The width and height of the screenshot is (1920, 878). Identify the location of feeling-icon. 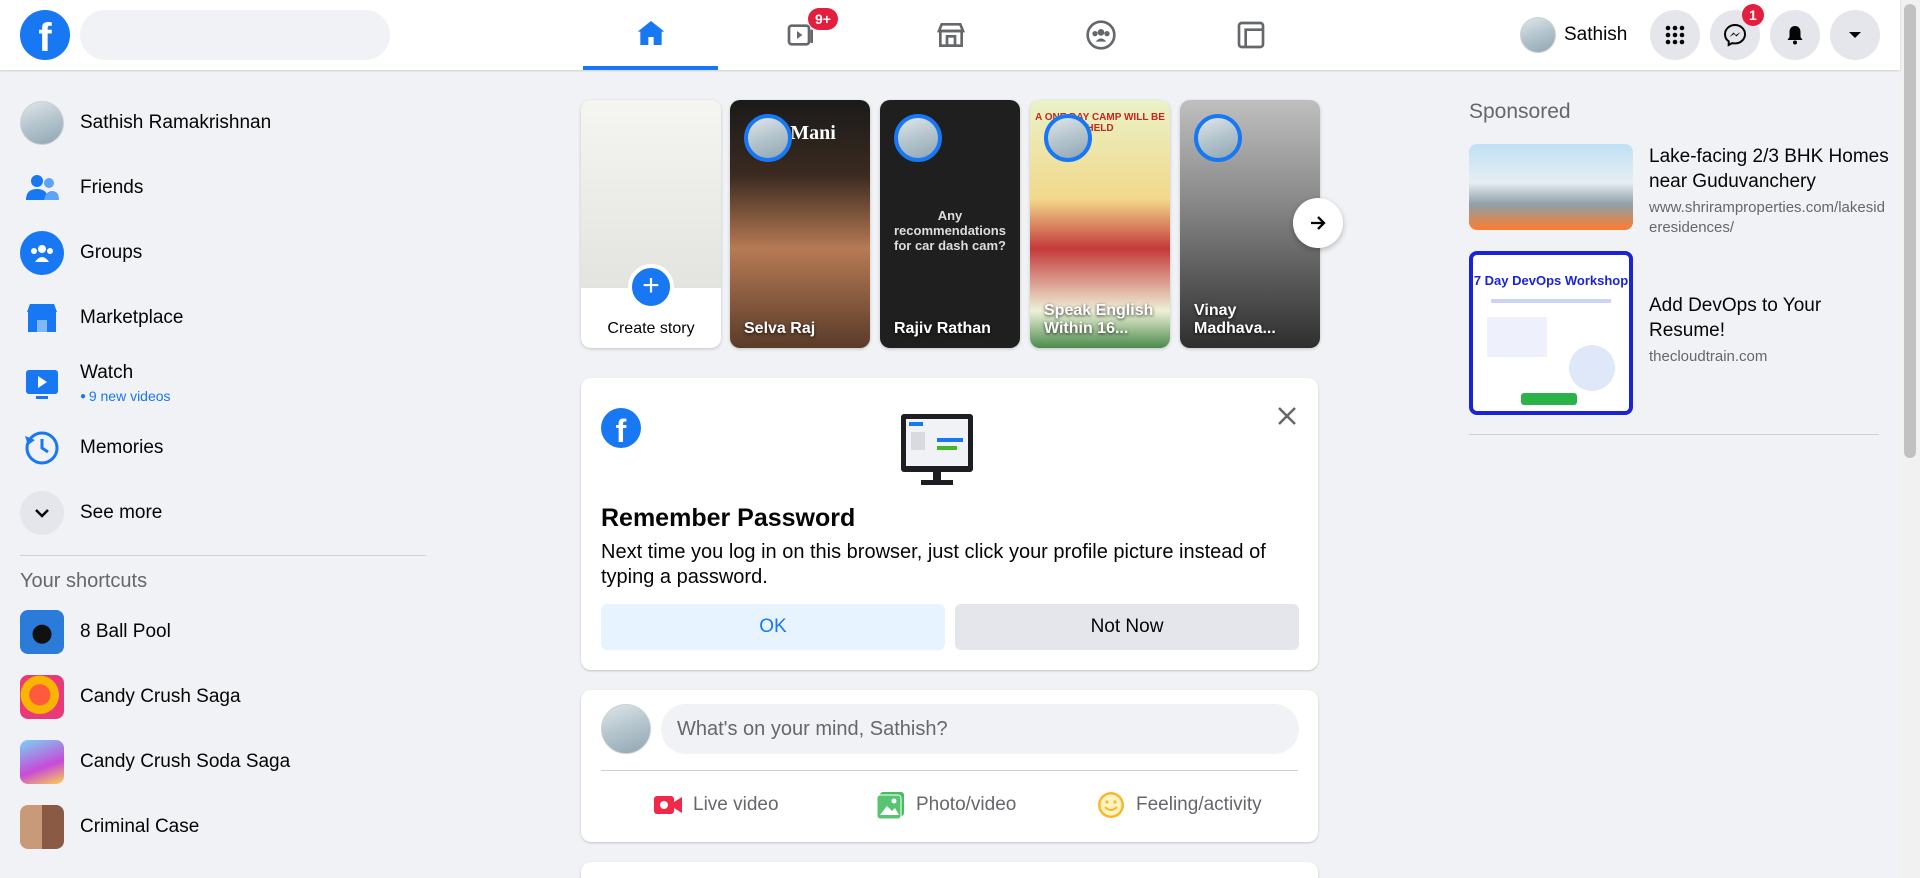
(1111, 805).